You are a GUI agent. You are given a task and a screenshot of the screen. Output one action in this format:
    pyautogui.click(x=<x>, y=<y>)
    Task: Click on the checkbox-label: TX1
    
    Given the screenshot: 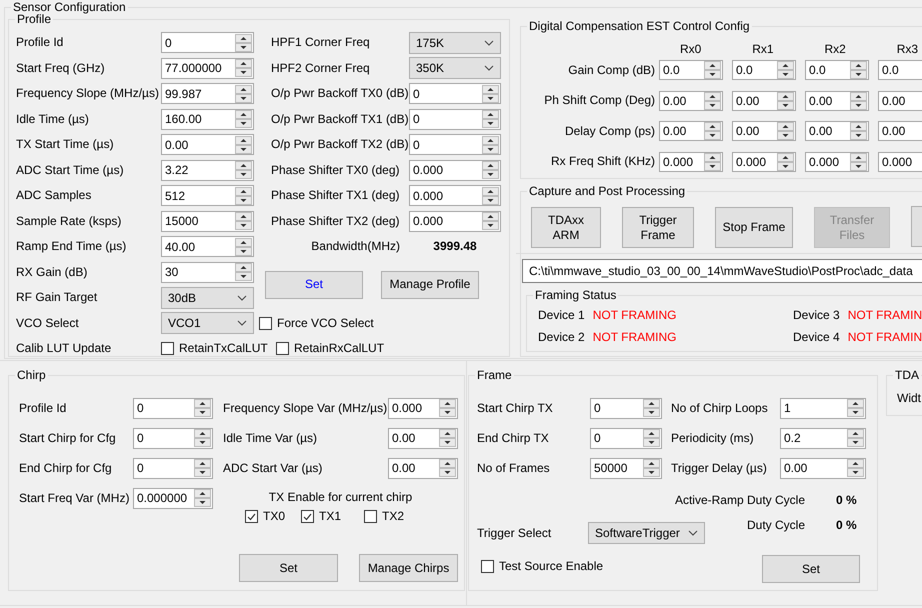 What is the action you would take?
    pyautogui.click(x=330, y=516)
    